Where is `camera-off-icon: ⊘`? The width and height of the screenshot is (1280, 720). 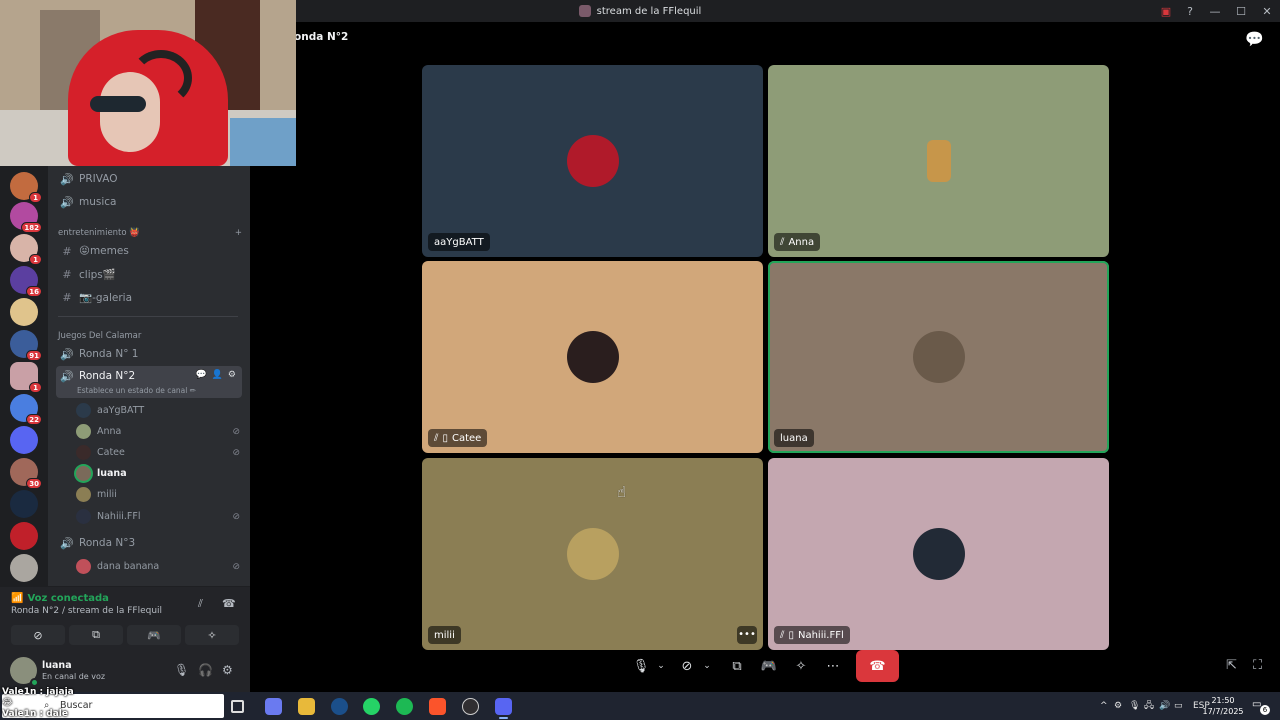
camera-off-icon: ⊘ is located at coordinates (687, 666).